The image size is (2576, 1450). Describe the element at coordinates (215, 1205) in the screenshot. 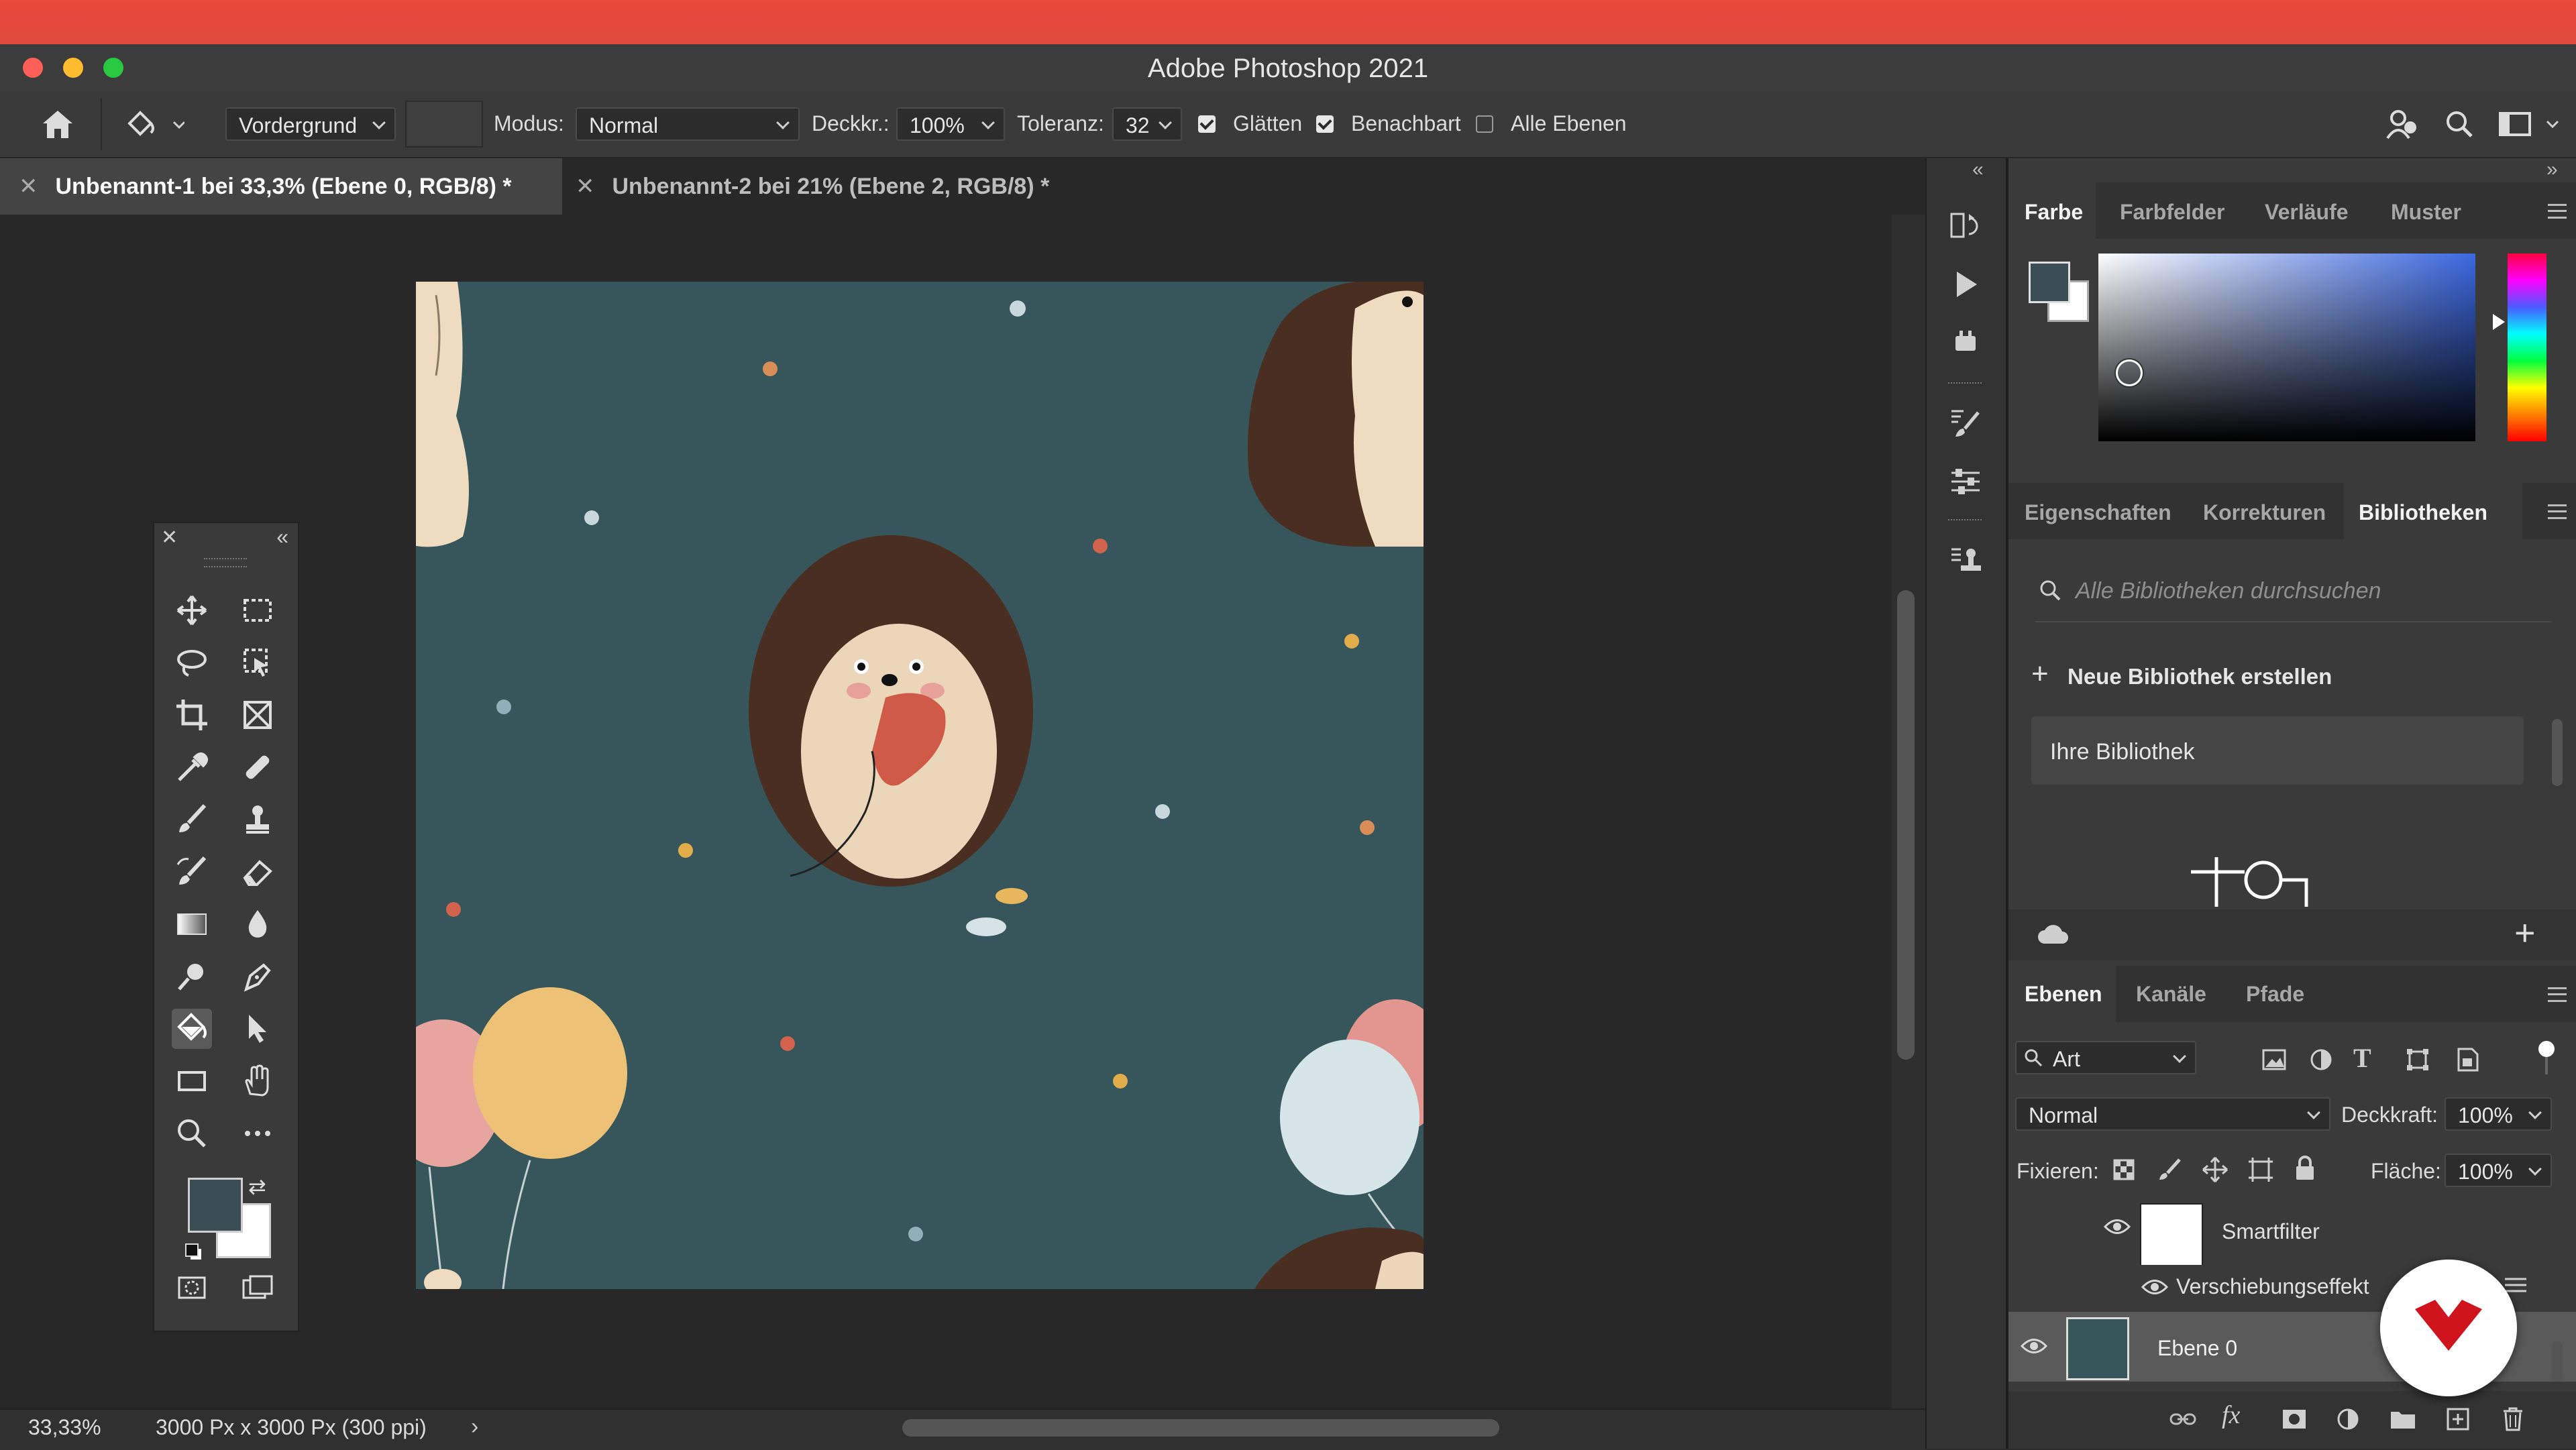

I see `foreground-color-swatch` at that location.